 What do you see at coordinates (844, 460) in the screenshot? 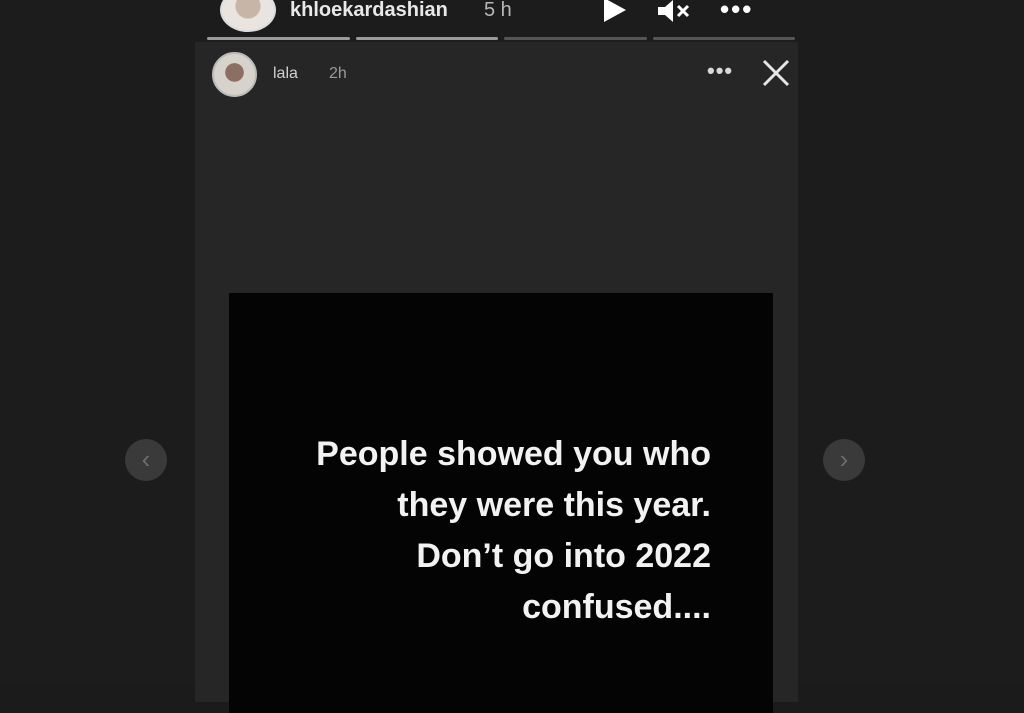
I see `next-story-button: ›` at bounding box center [844, 460].